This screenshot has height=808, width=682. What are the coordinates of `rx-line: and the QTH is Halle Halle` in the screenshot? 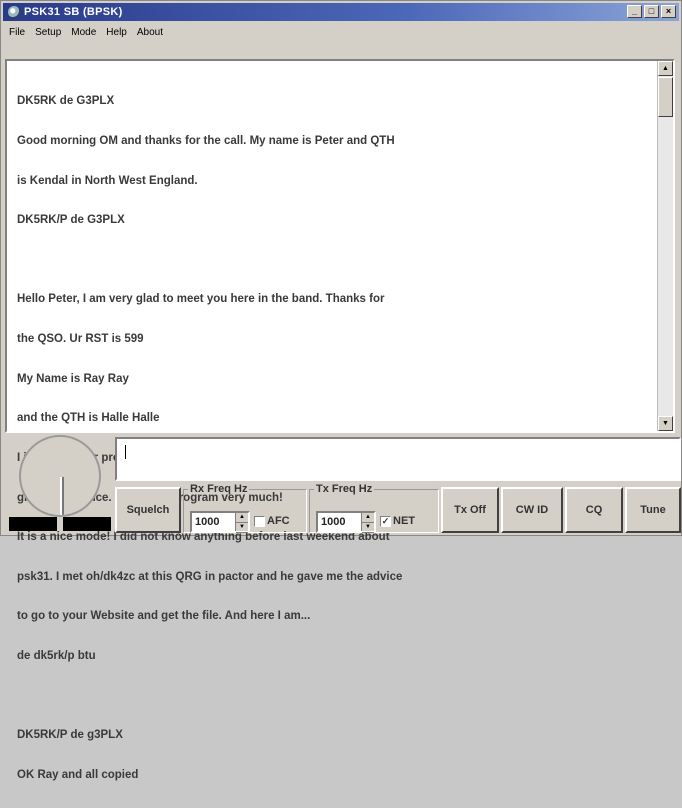 It's located at (88, 418).